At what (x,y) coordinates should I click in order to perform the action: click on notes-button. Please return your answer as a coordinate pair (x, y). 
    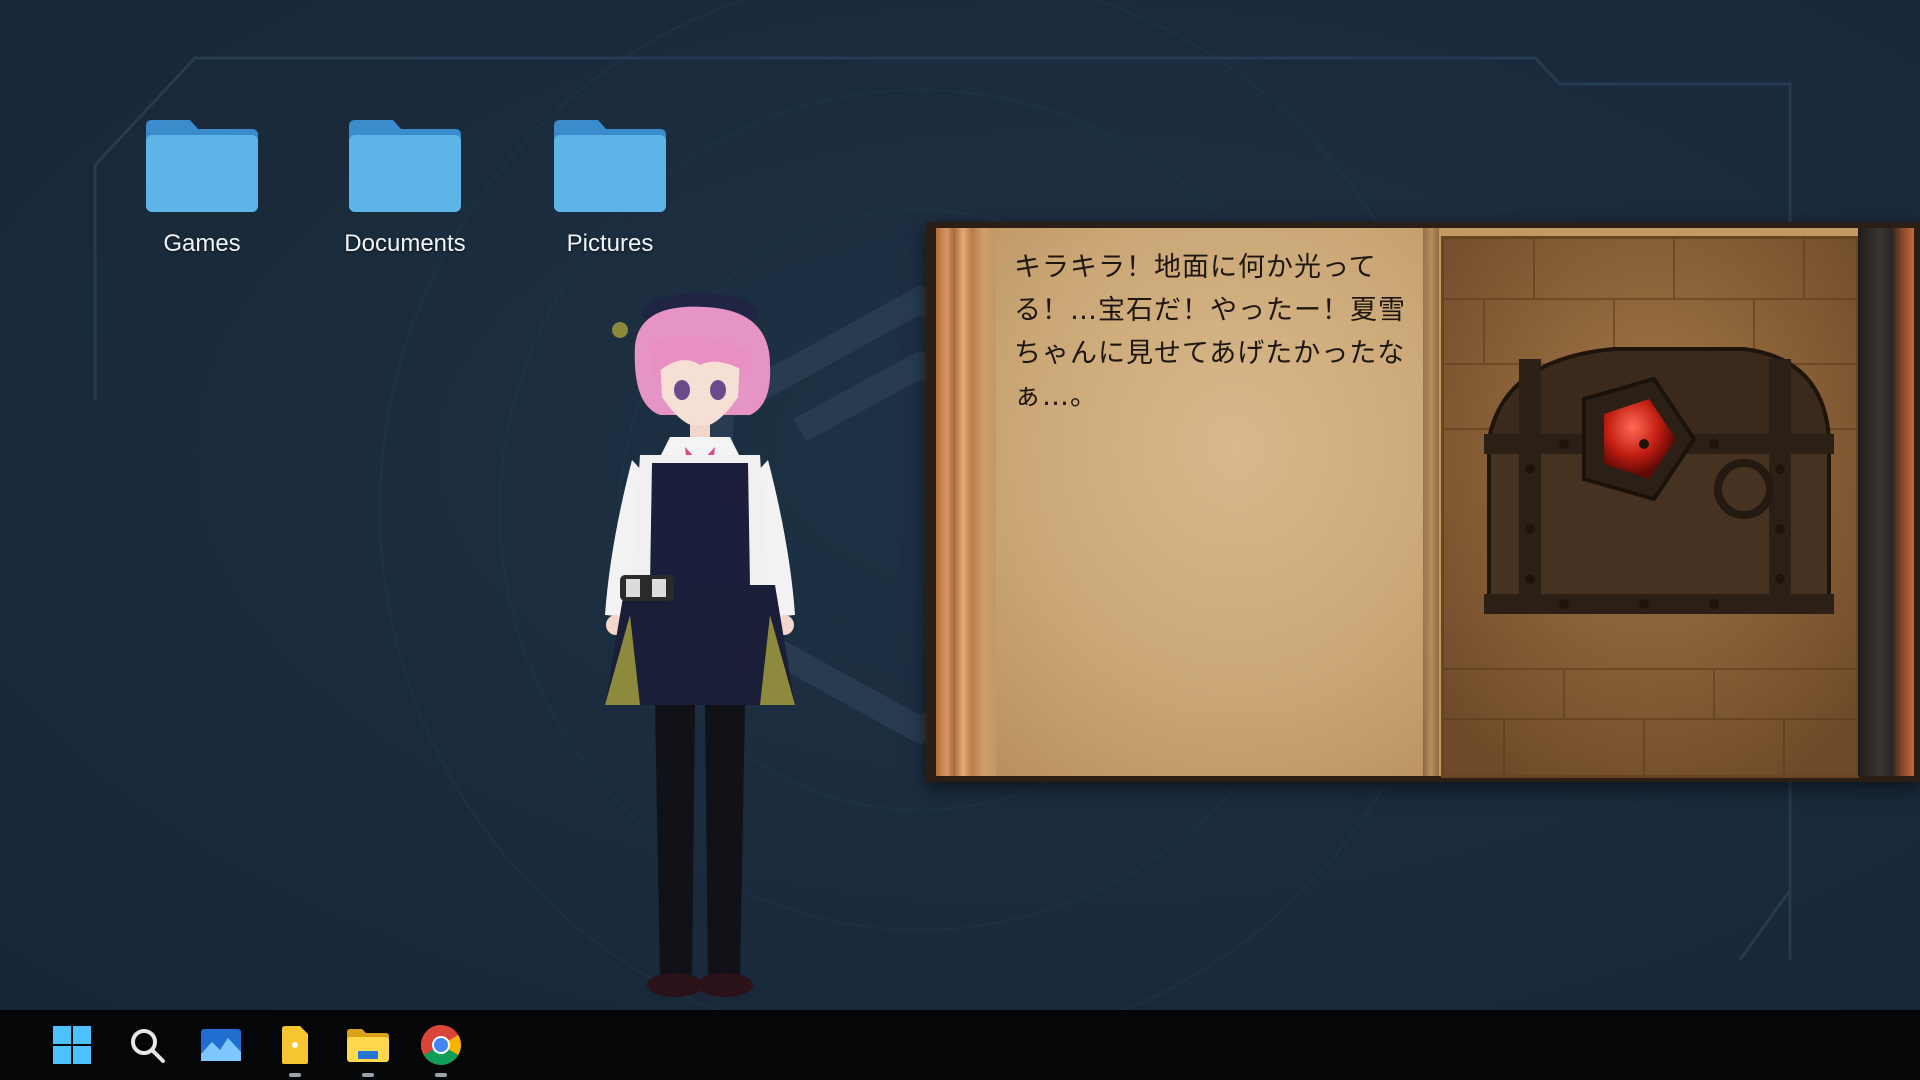
    Looking at the image, I should click on (295, 1049).